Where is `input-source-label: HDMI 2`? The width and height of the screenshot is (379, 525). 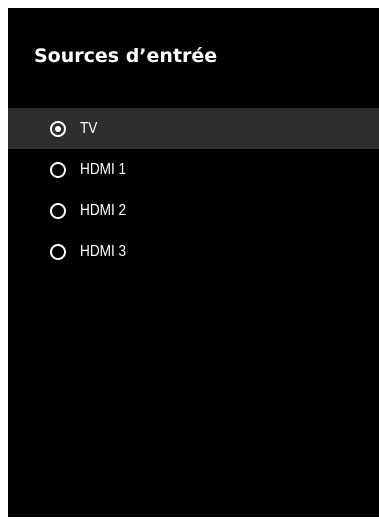
input-source-label: HDMI 2 is located at coordinates (103, 210).